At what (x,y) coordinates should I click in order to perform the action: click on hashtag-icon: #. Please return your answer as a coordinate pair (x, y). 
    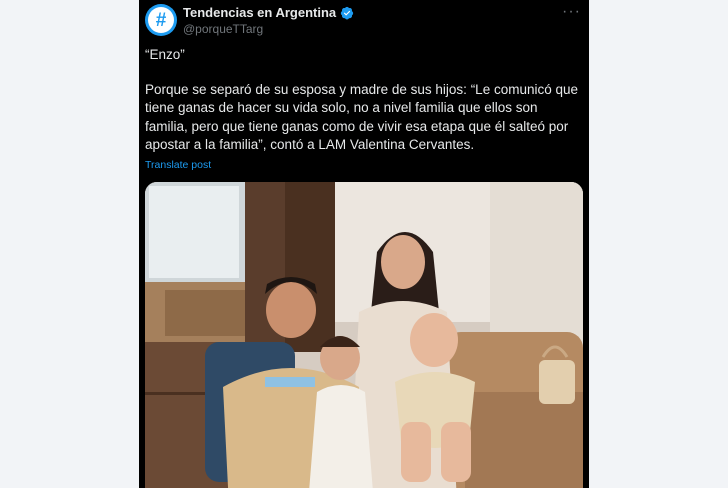
    Looking at the image, I should click on (161, 20).